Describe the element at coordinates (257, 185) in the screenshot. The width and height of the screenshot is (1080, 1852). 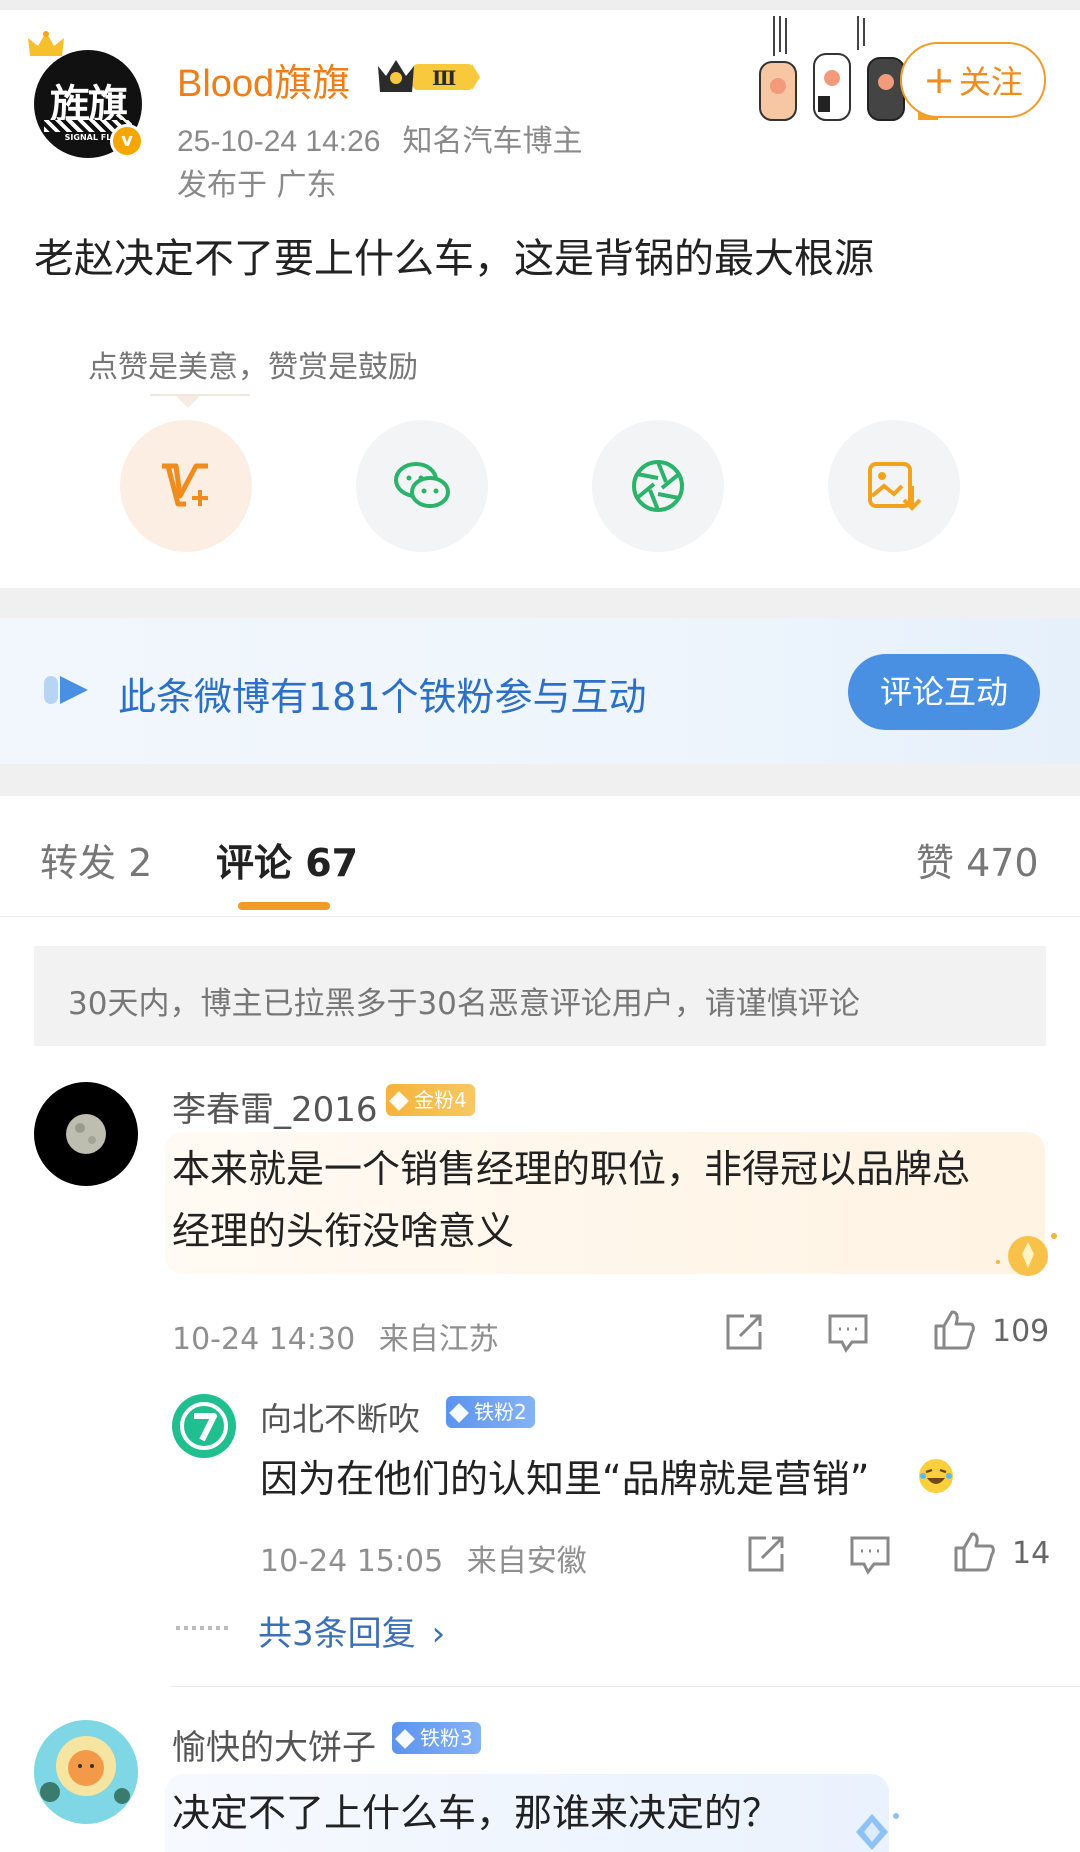
I see `post-location: 发布于 广东` at that location.